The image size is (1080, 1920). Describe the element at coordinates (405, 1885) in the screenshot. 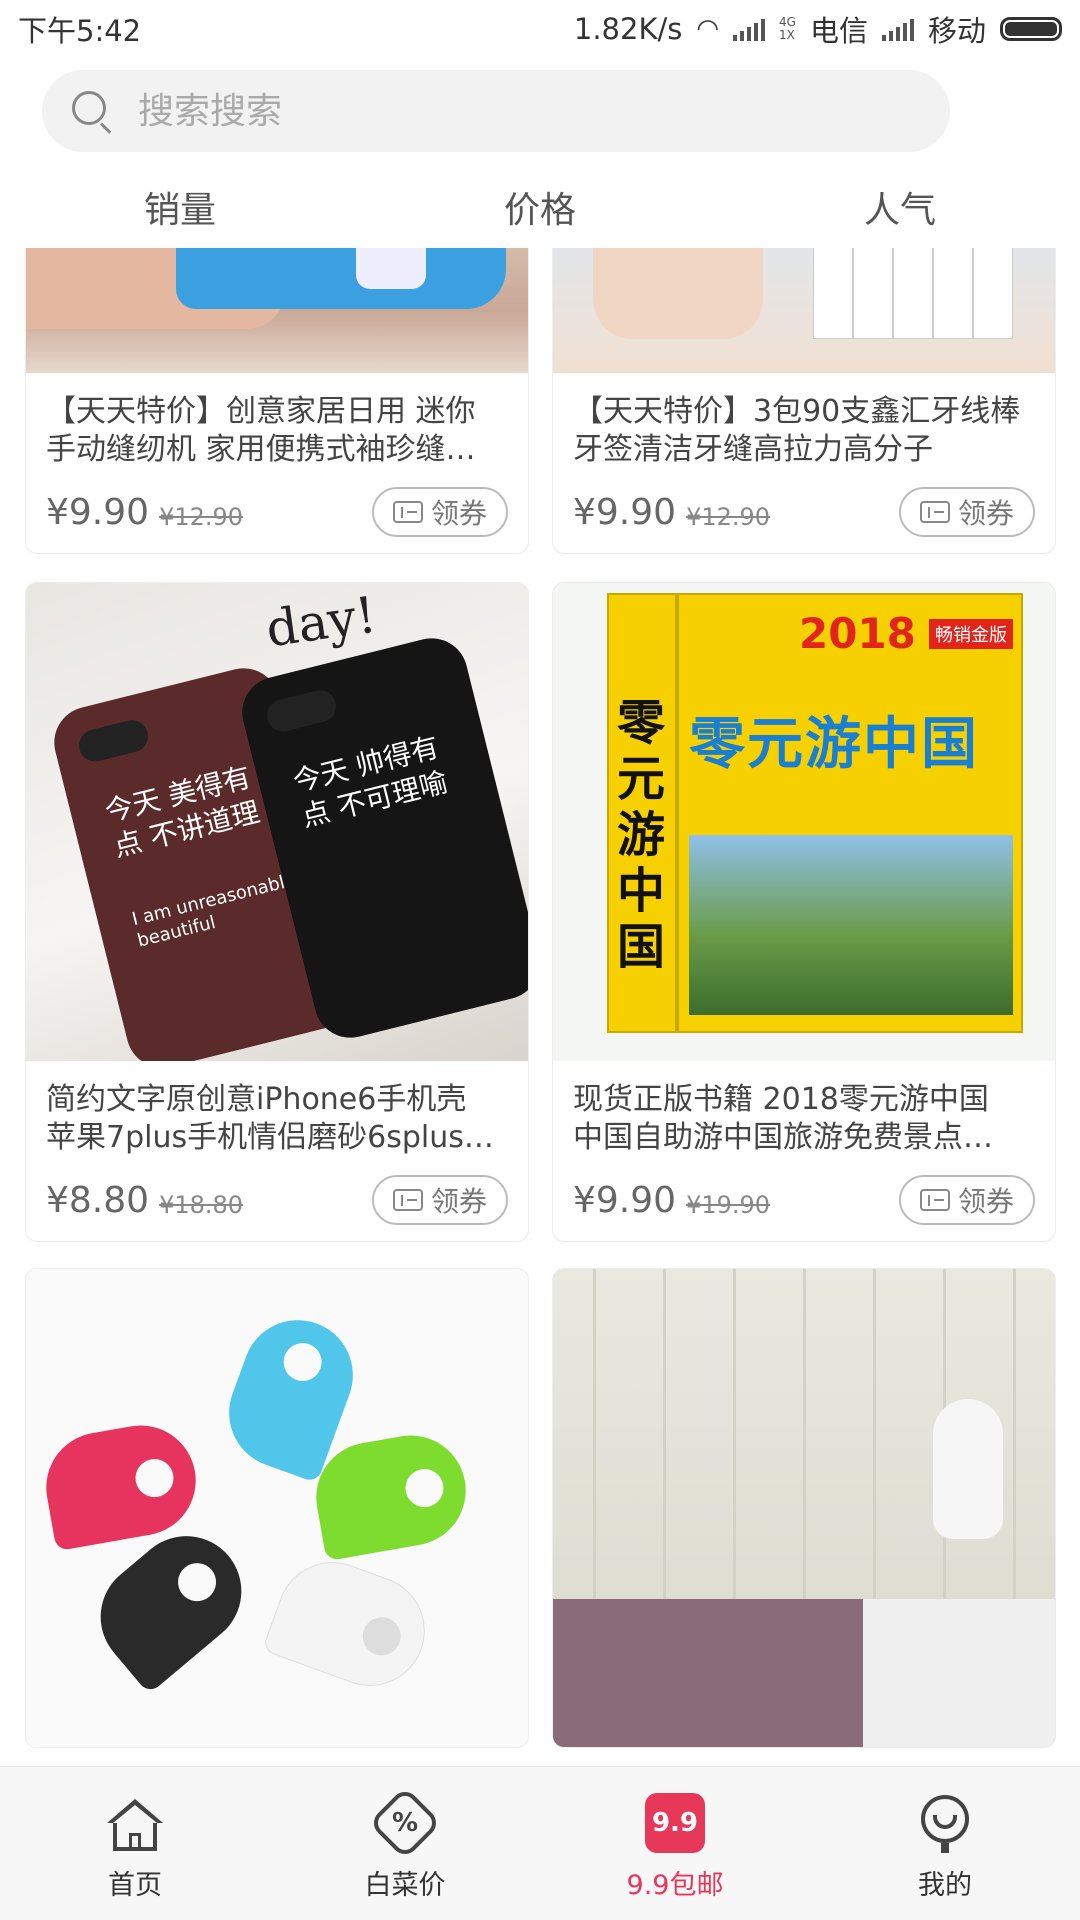

I see `nav-label: 白菜价` at that location.